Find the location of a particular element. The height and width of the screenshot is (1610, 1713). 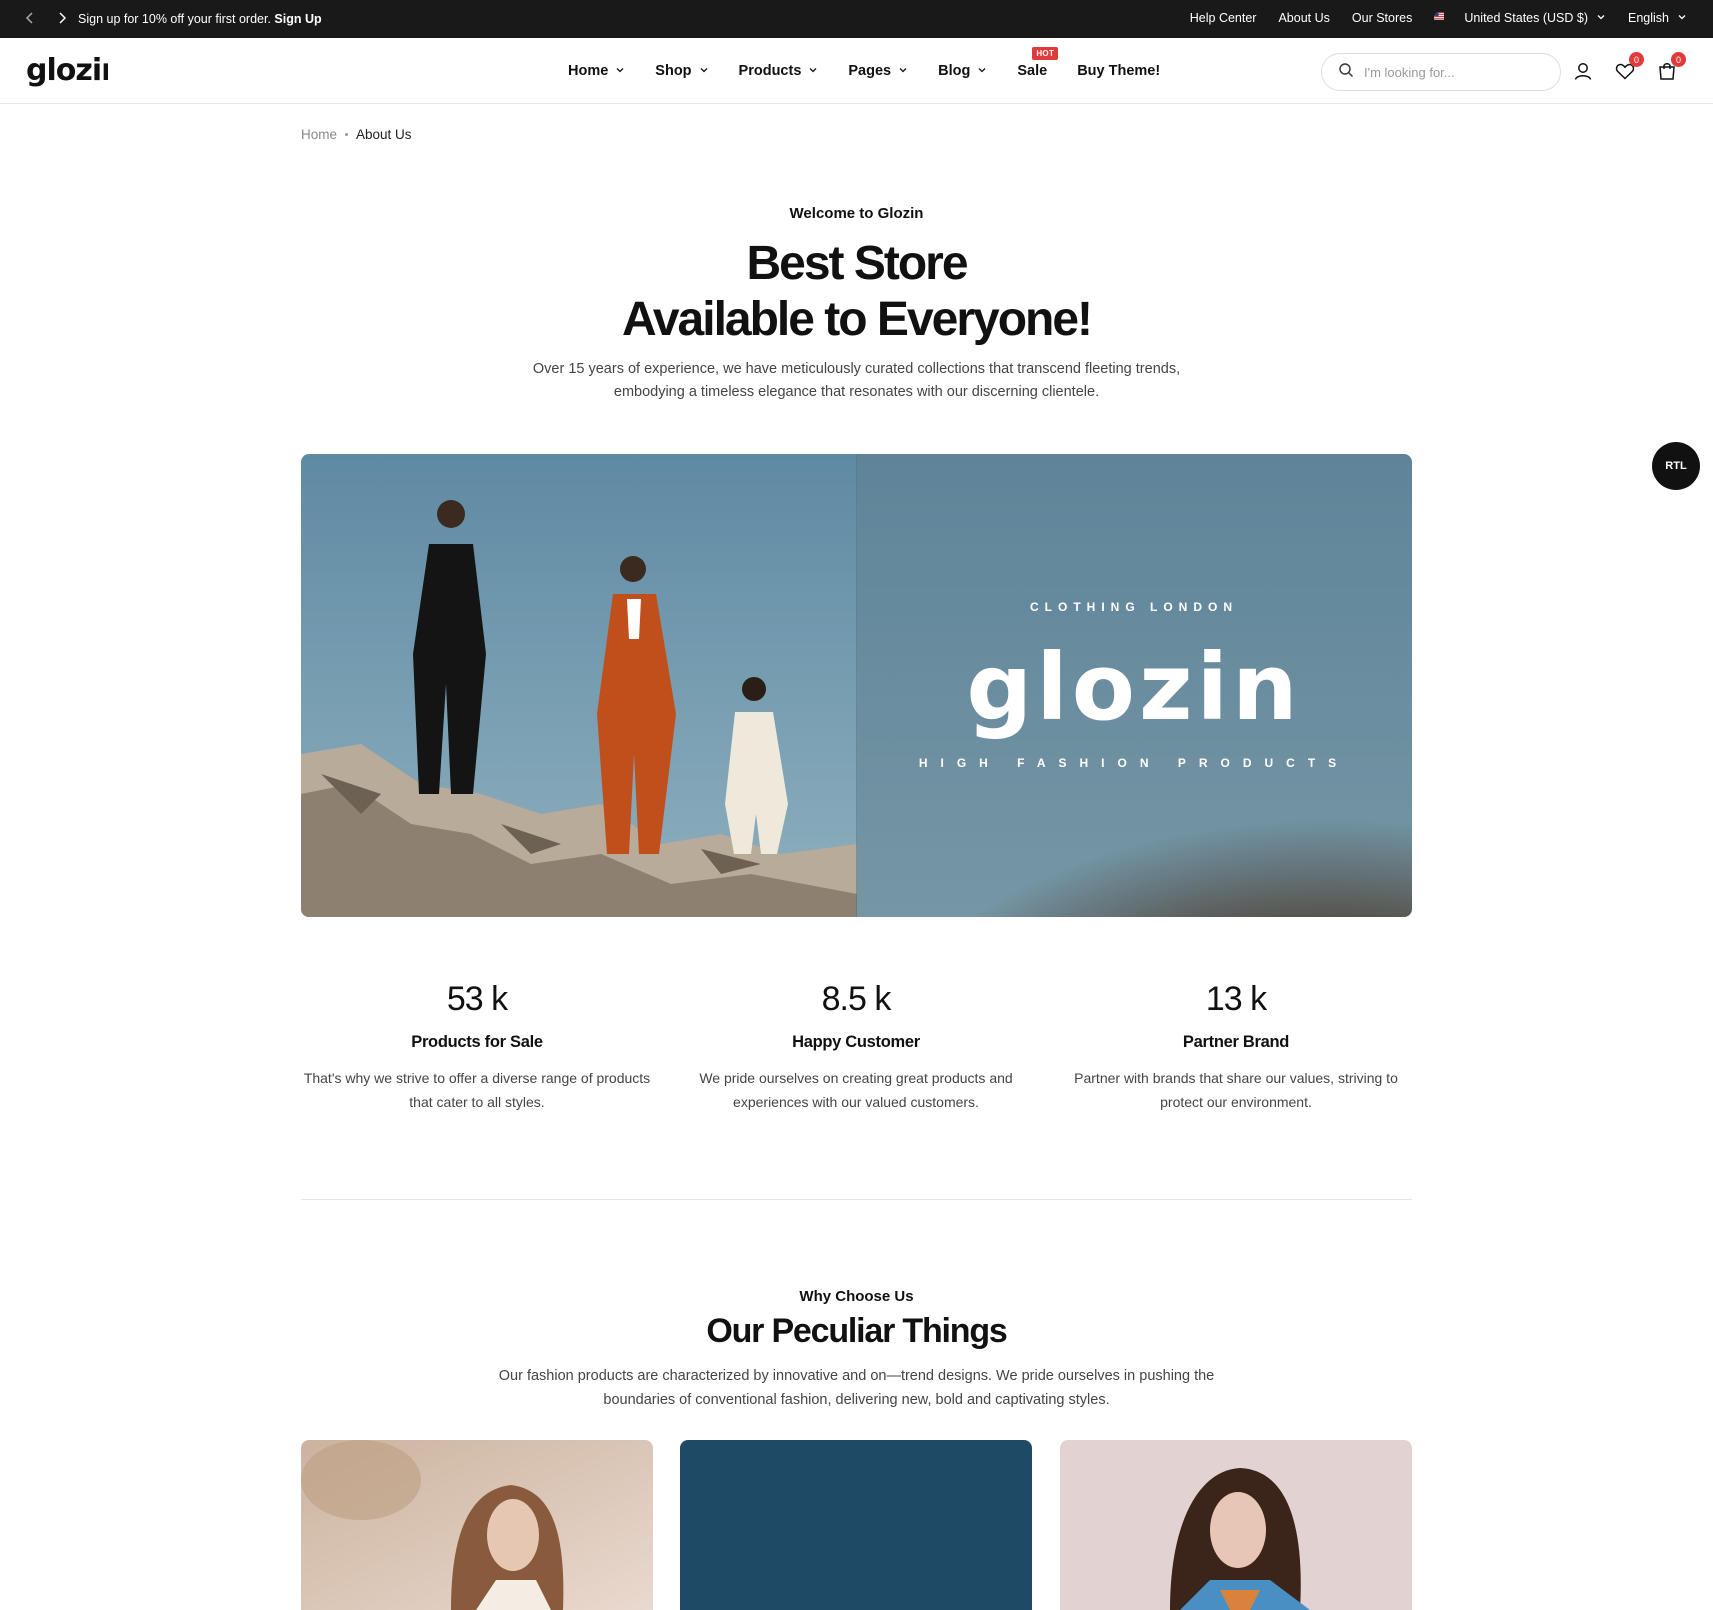

banner-subtitle: HIGH FASHION PRODUCTS is located at coordinates (1134, 763).